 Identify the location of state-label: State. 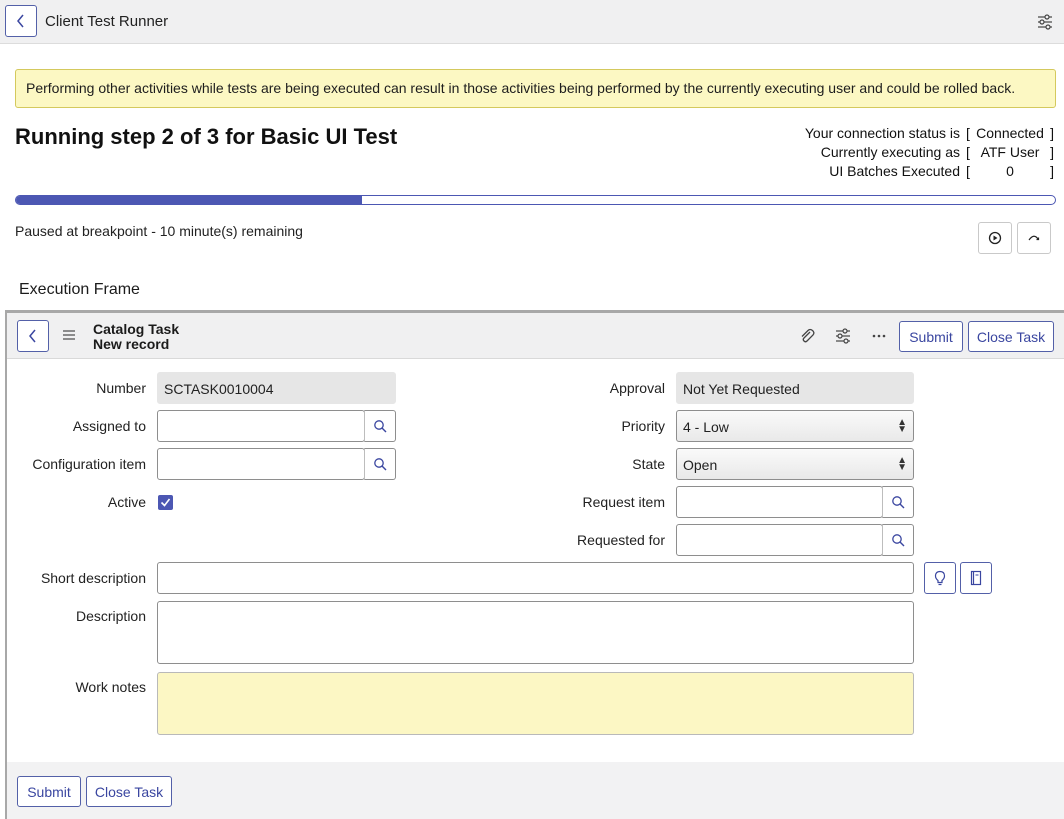
(648, 464).